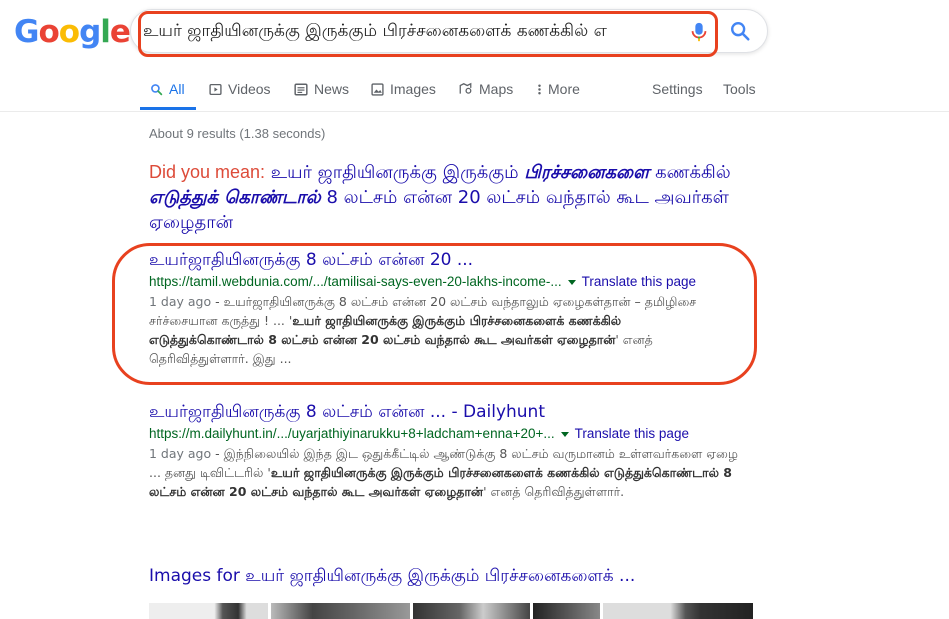 This screenshot has width=949, height=619. Describe the element at coordinates (235, 197) in the screenshot. I see `suggestion-bold: எடுத்துக் கொண்டால்` at that location.